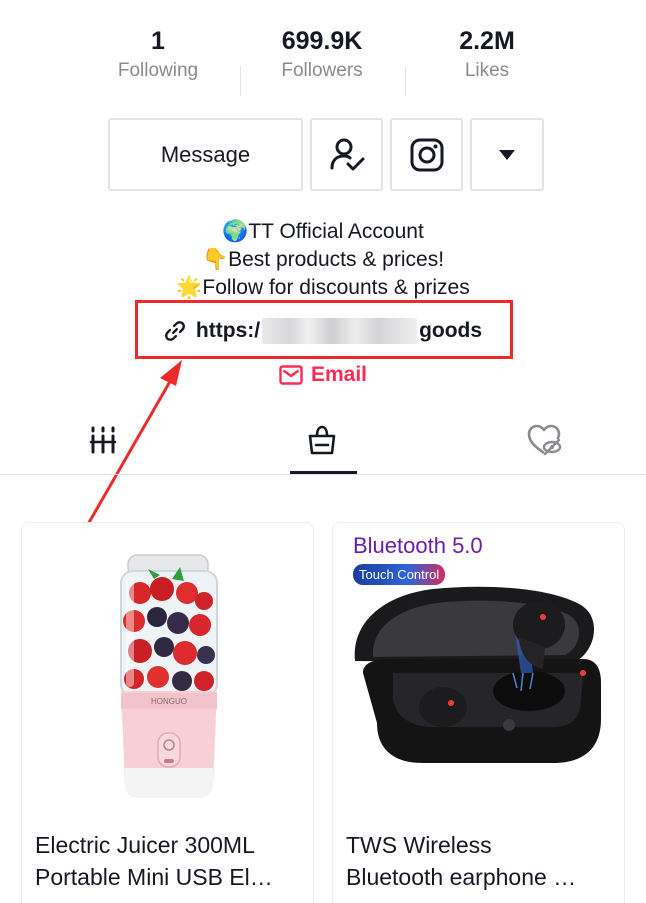 The width and height of the screenshot is (646, 903). I want to click on heart-hidden-icon, so click(544, 440).